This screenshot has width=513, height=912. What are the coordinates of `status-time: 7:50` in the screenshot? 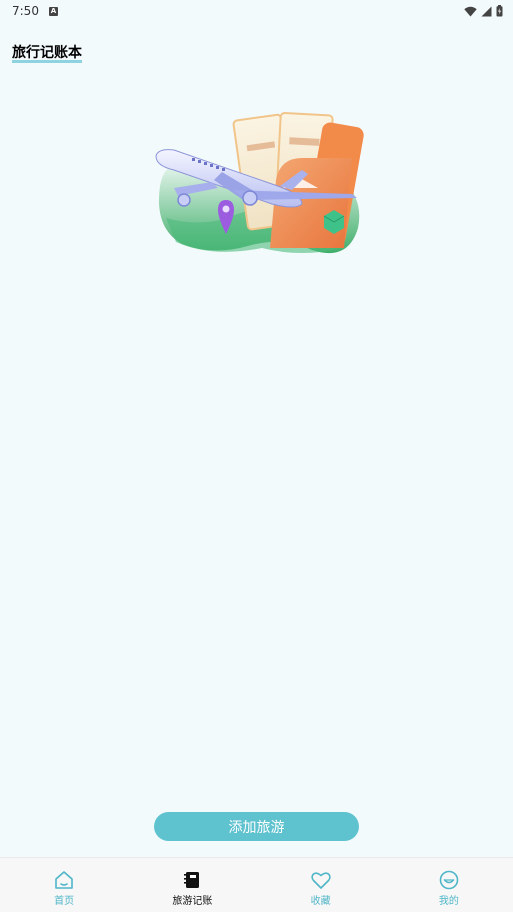 It's located at (25, 11).